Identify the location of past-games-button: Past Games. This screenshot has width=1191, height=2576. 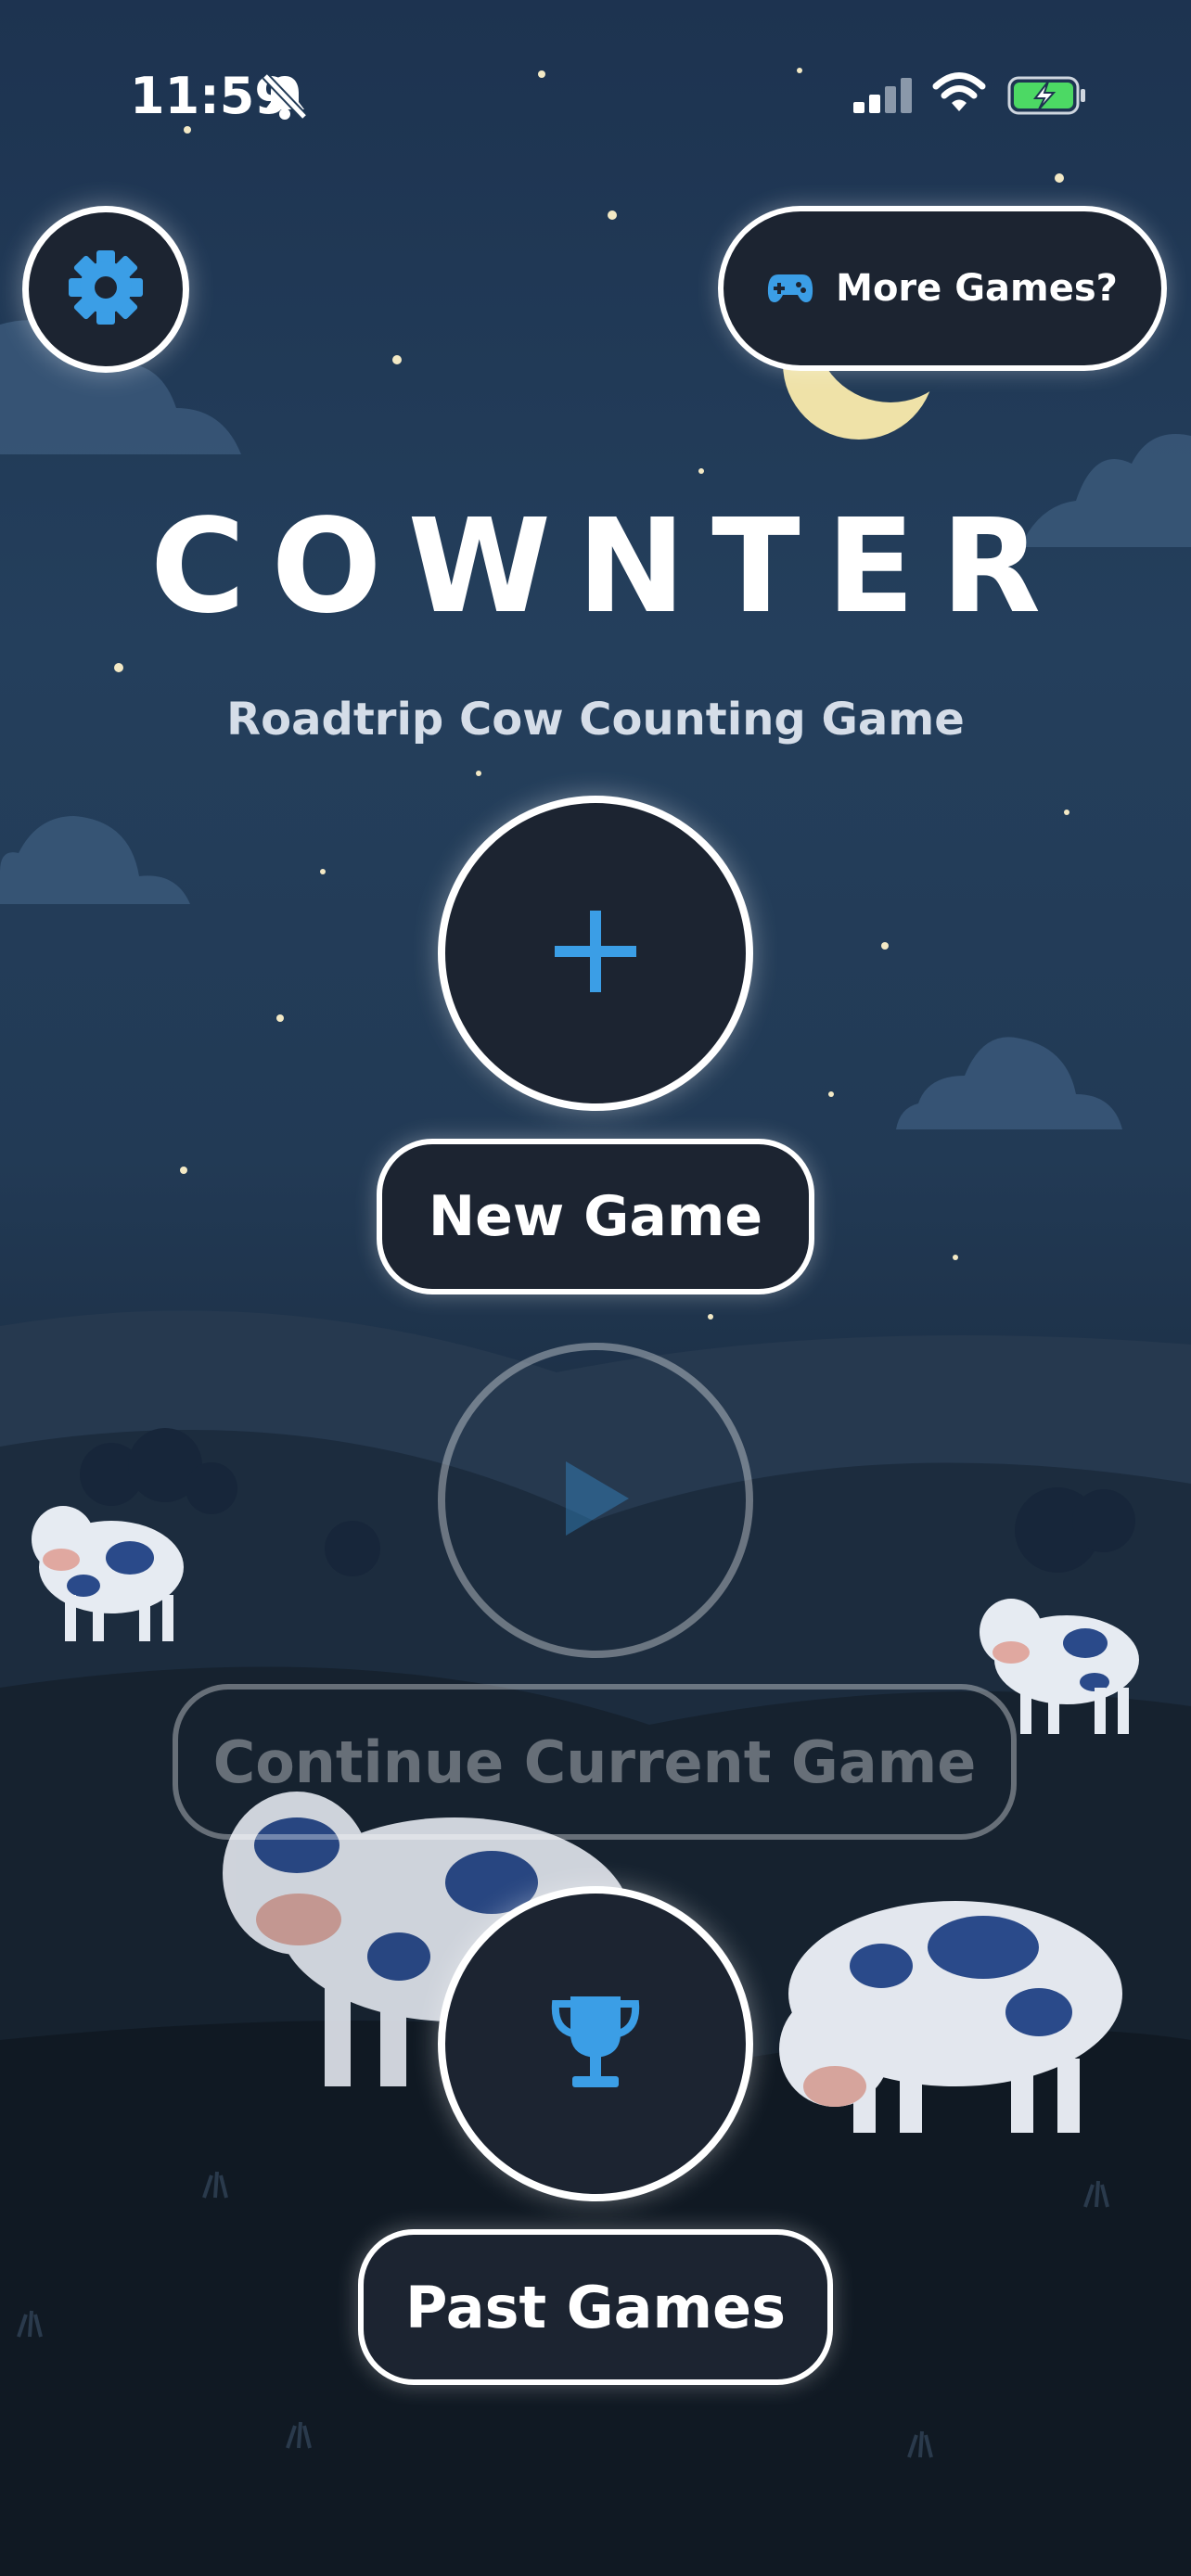
(595, 2307).